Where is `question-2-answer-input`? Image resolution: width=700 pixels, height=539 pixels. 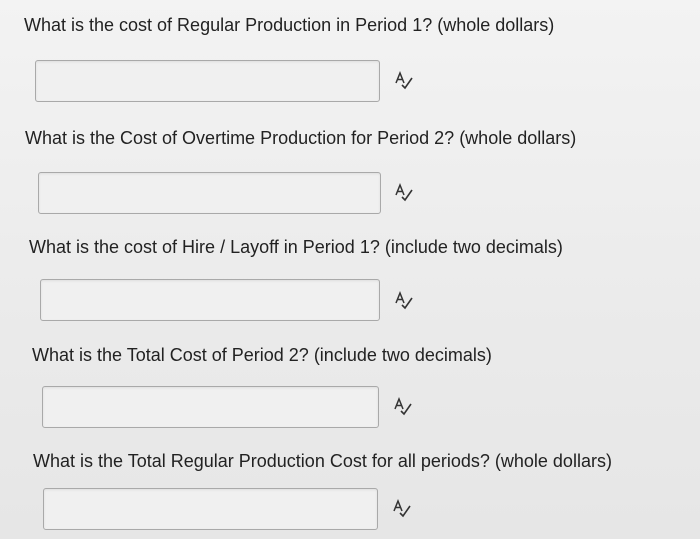 question-2-answer-input is located at coordinates (209, 193).